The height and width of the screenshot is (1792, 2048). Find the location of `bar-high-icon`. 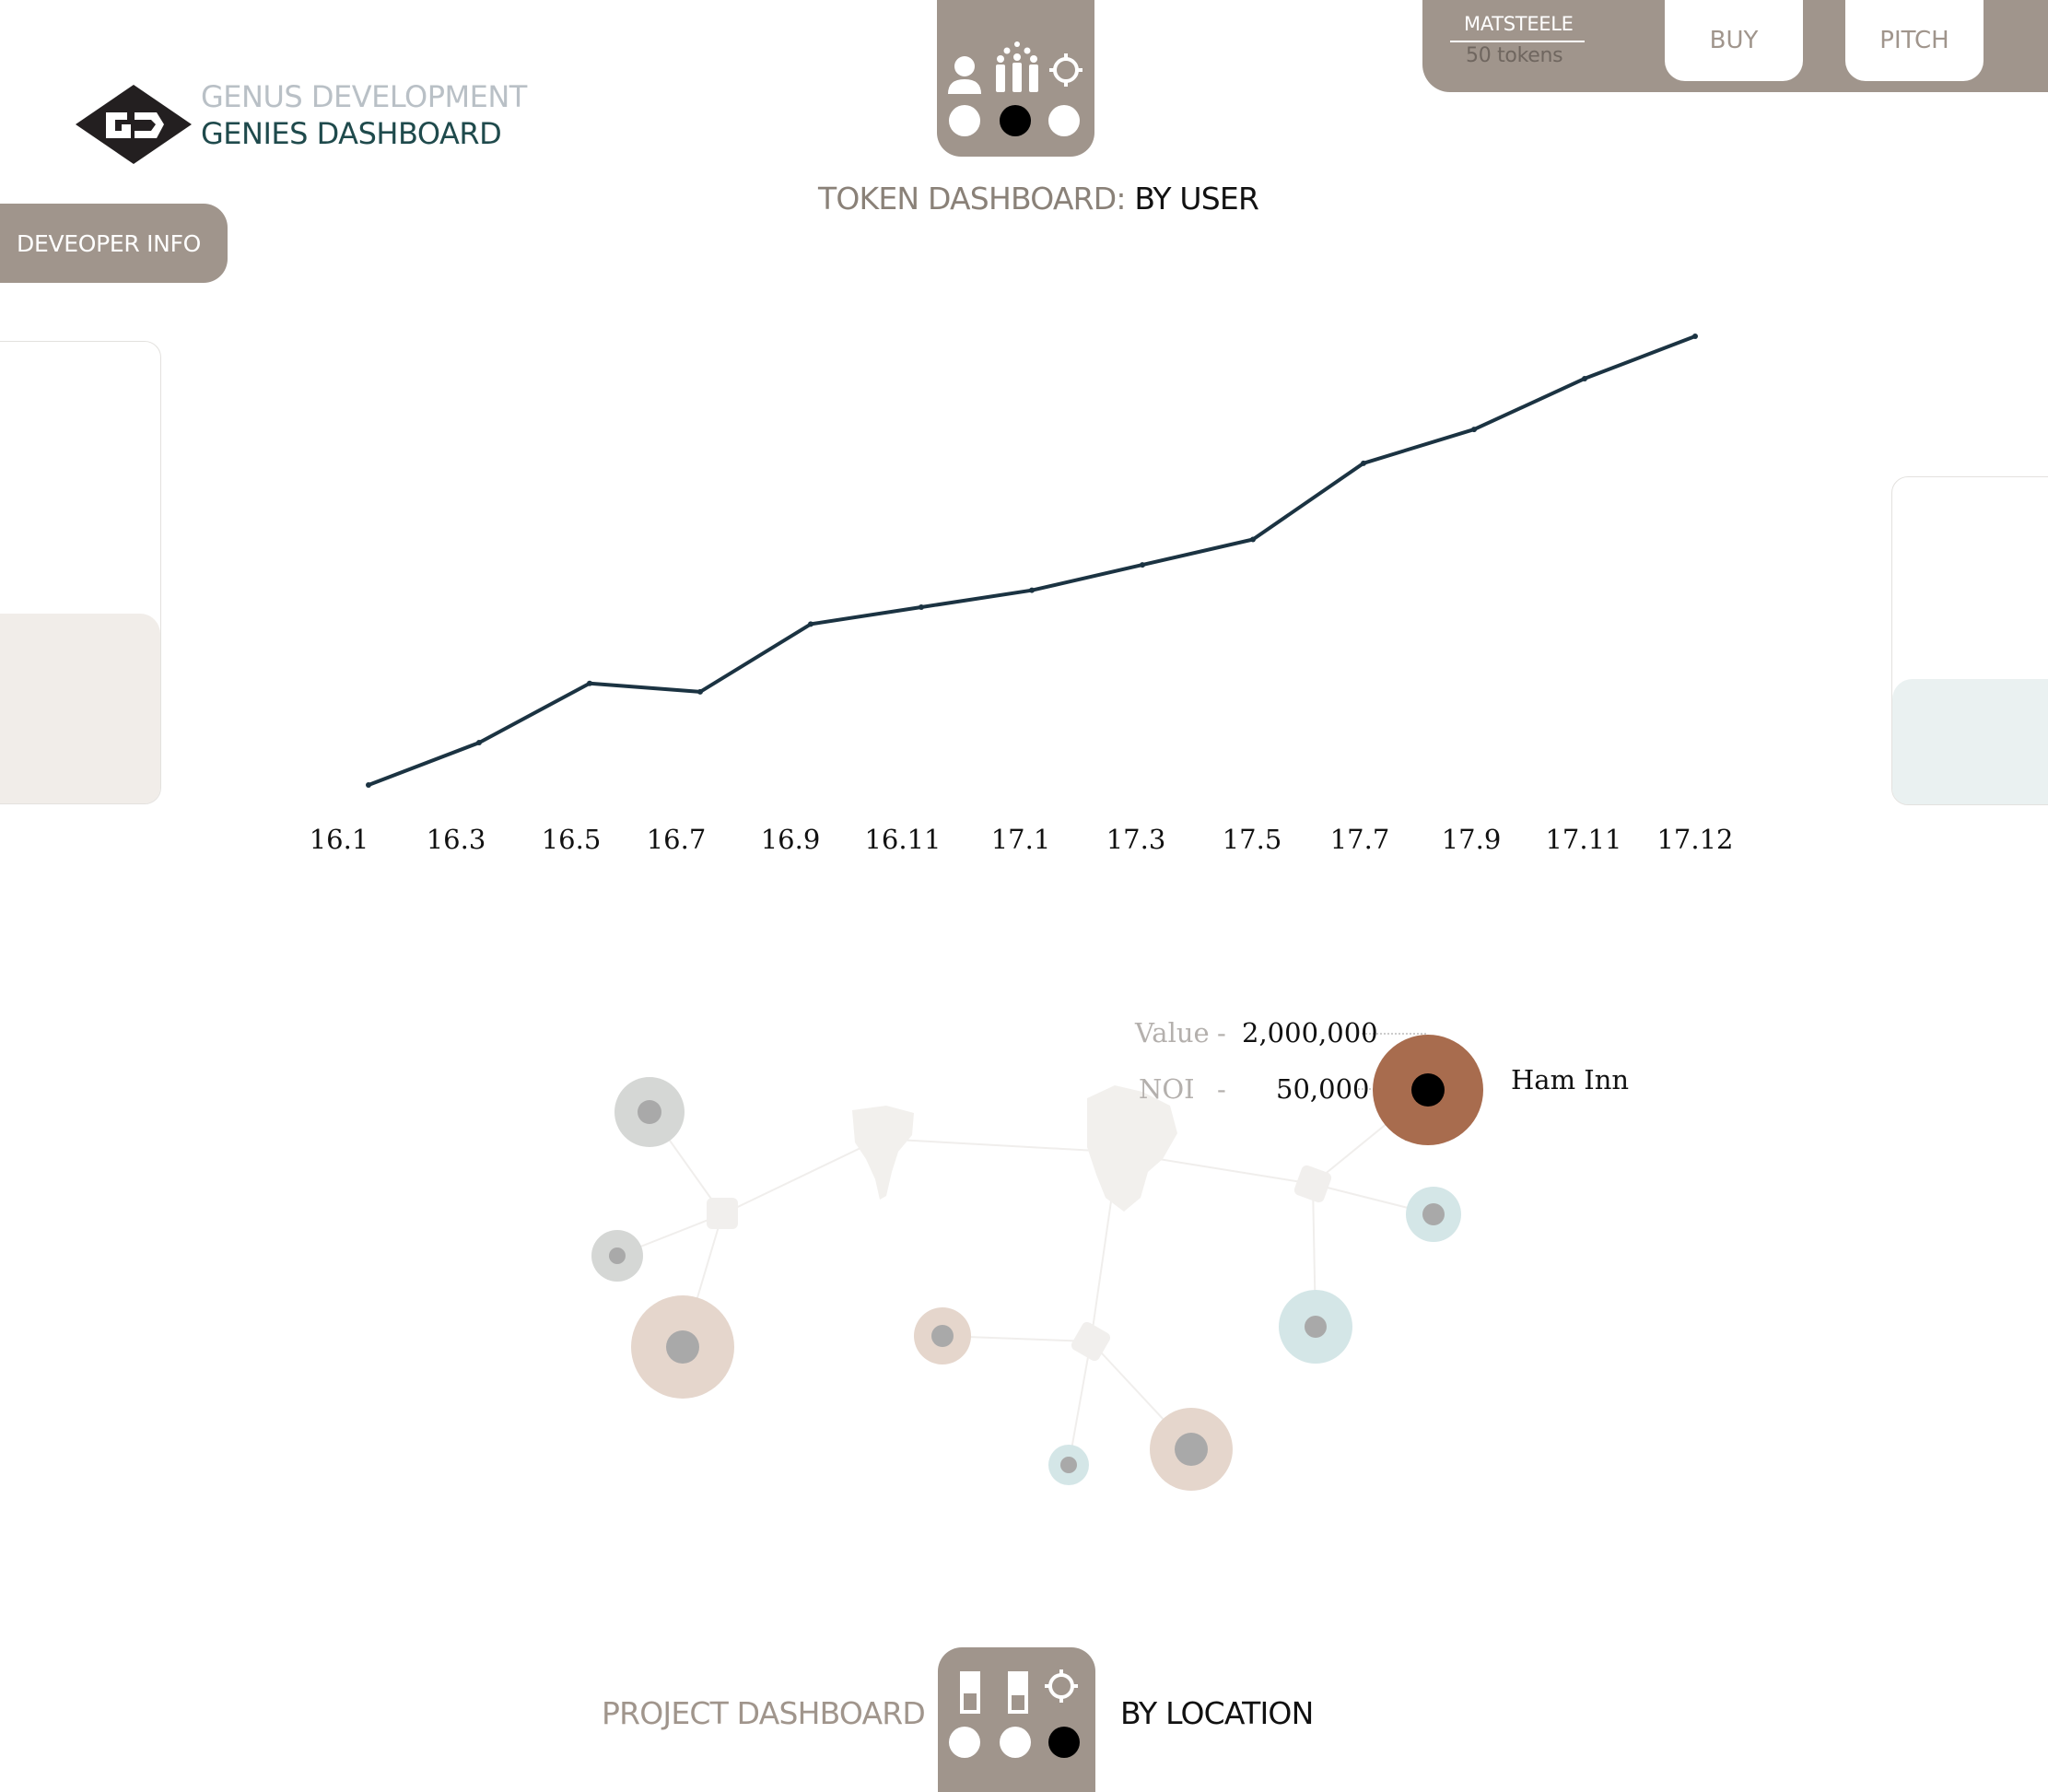

bar-high-icon is located at coordinates (1018, 1692).